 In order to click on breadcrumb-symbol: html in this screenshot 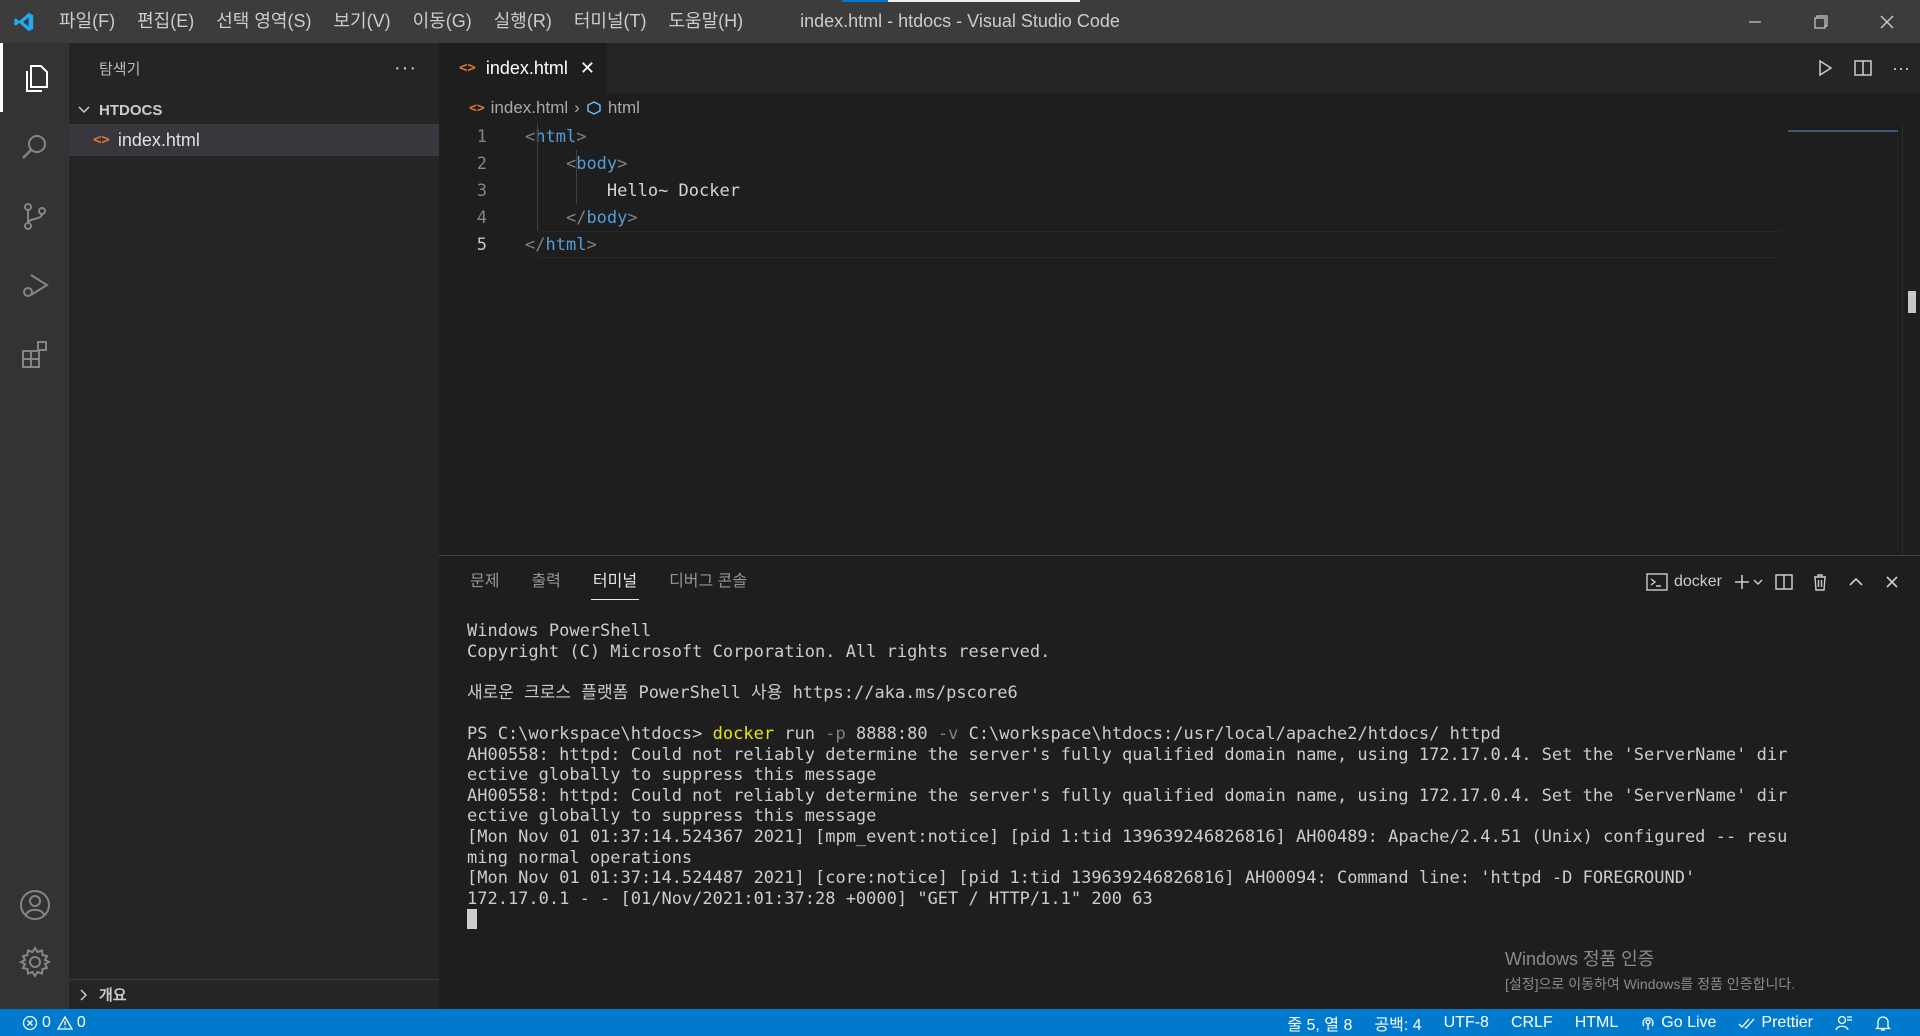, I will do `click(624, 108)`.